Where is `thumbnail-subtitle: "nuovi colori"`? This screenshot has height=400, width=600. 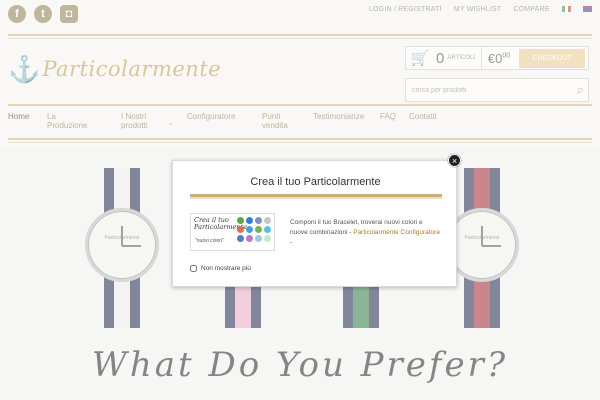 thumbnail-subtitle: "nuovi colori" is located at coordinates (209, 241).